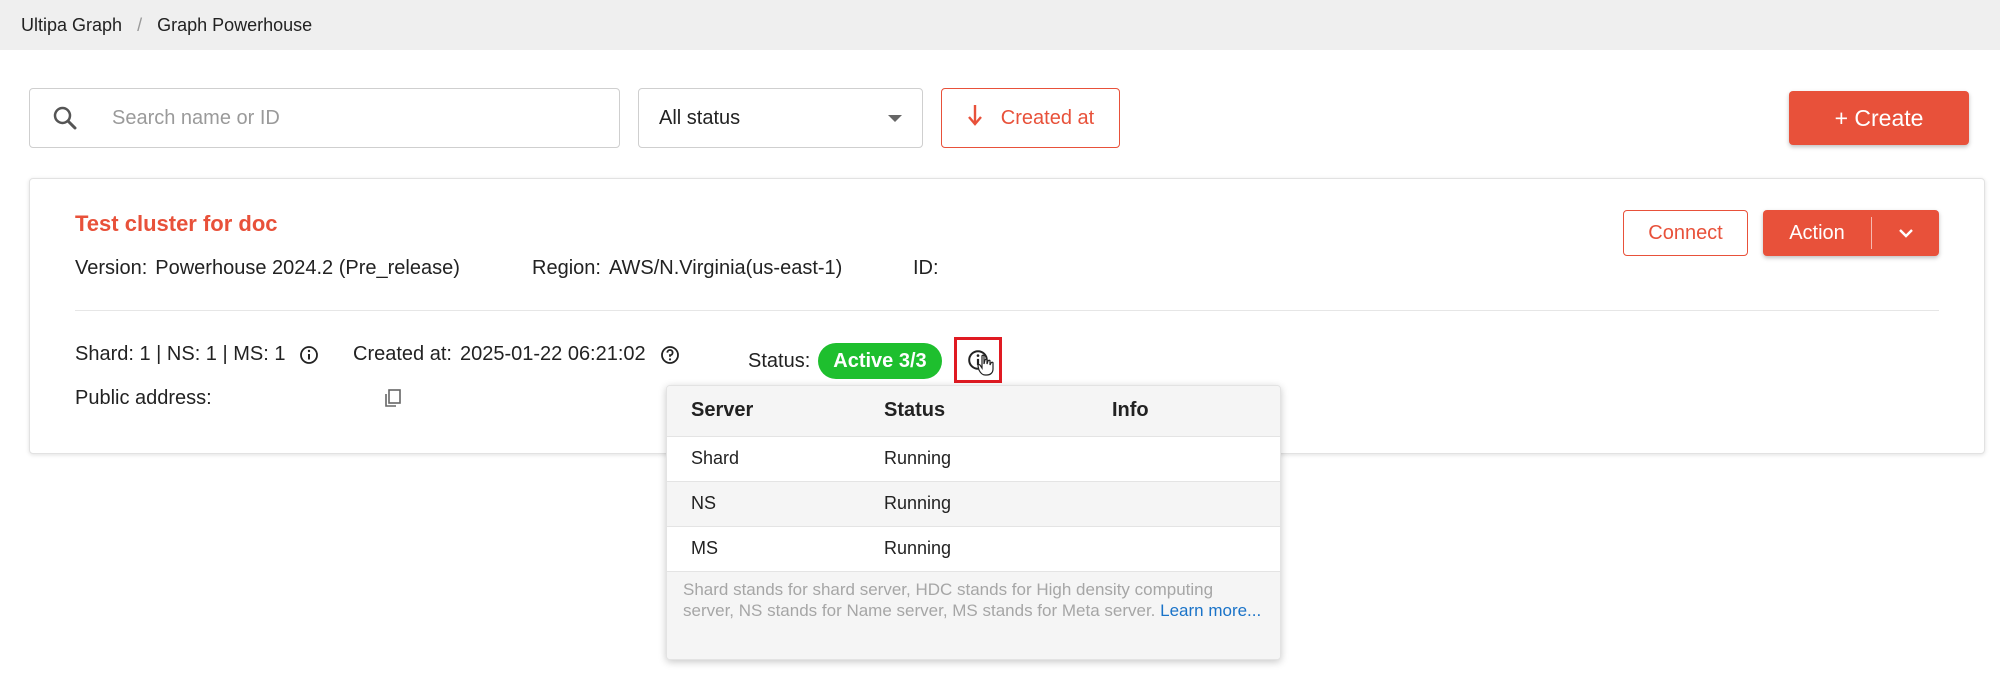  I want to click on region-label: Region:, so click(566, 268).